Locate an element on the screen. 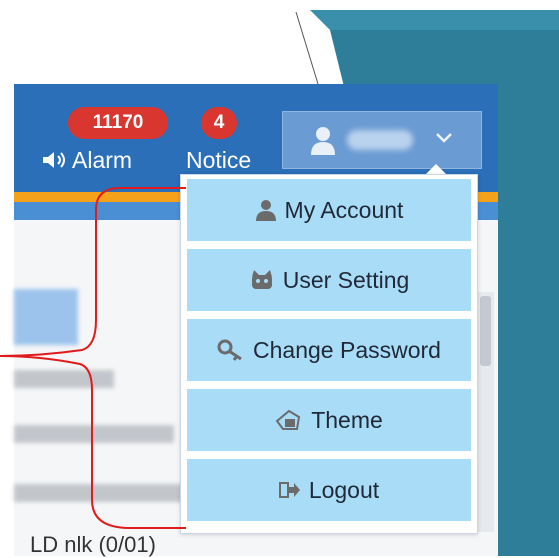 The height and width of the screenshot is (558, 559). menu-item-user-setting: User Setting is located at coordinates (329, 280).